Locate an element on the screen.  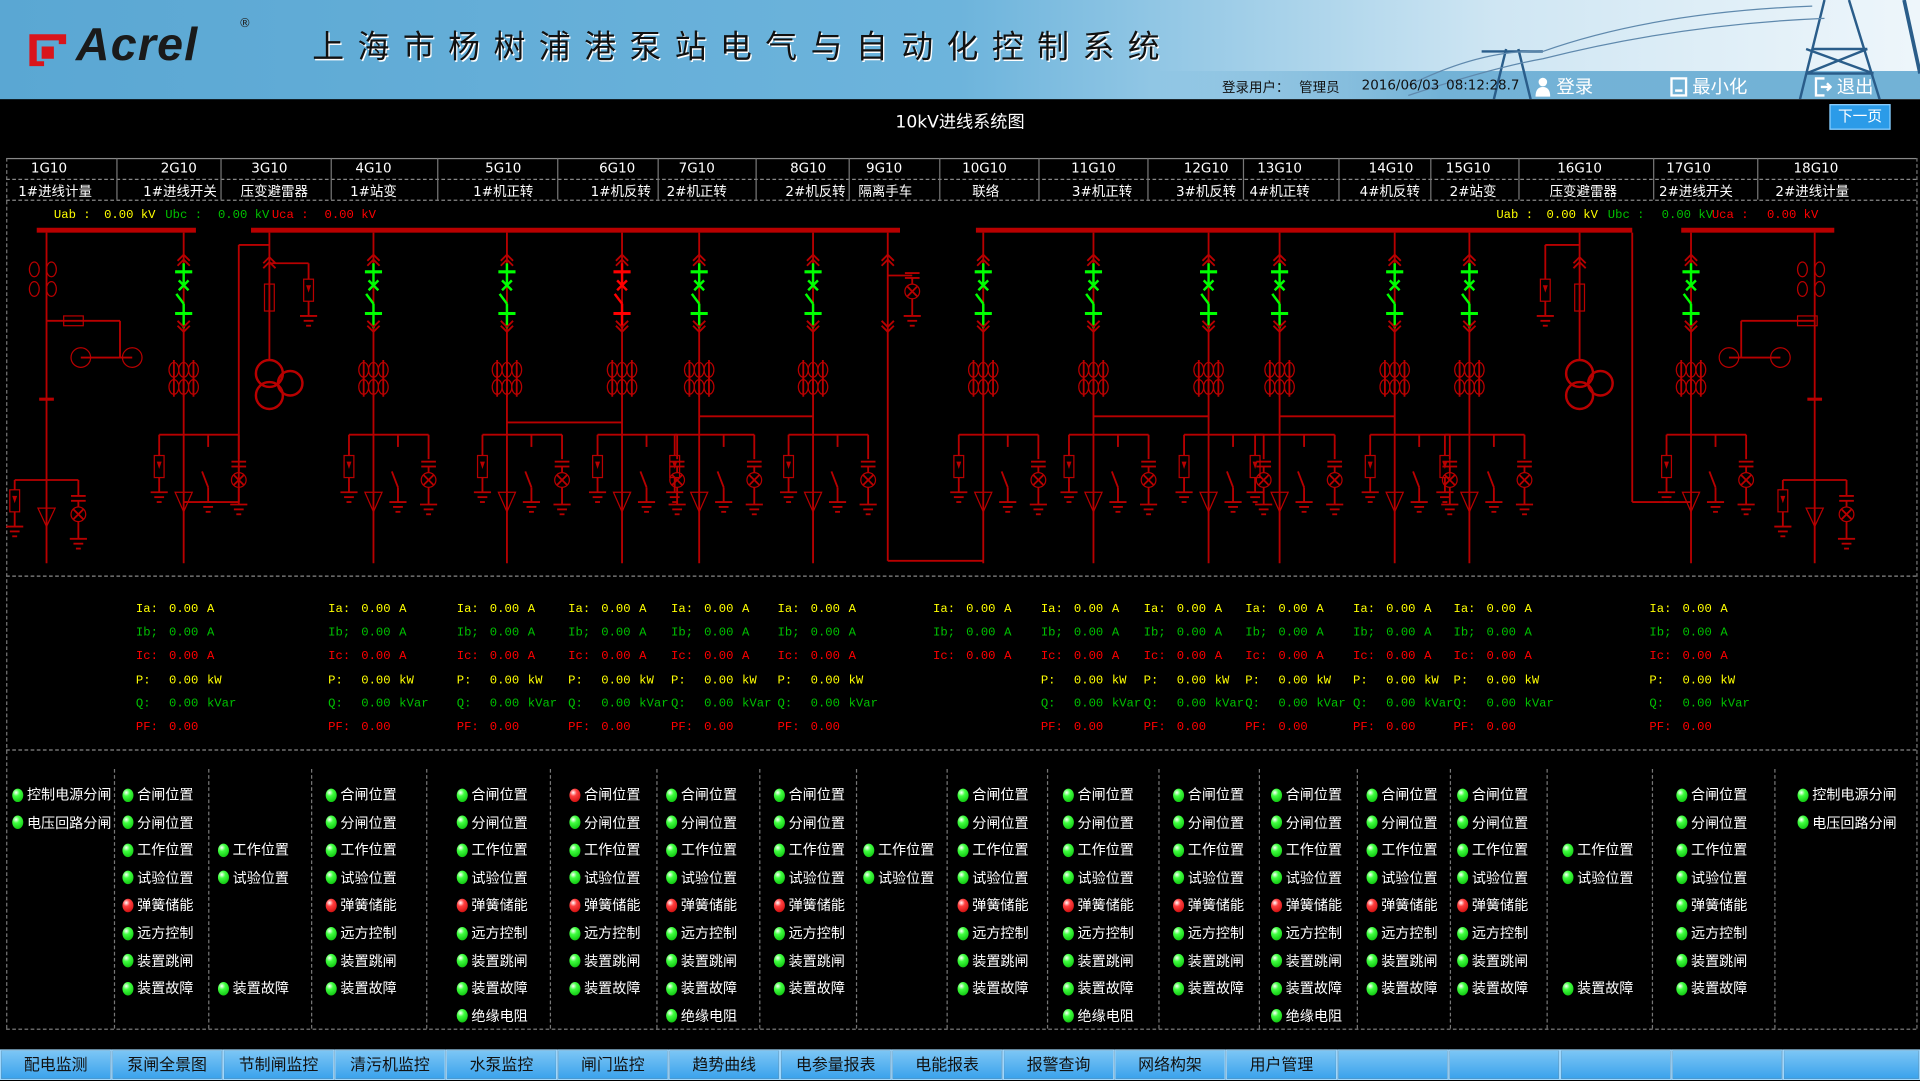
status-indicator: 电压回路分闸 is located at coordinates (61, 823).